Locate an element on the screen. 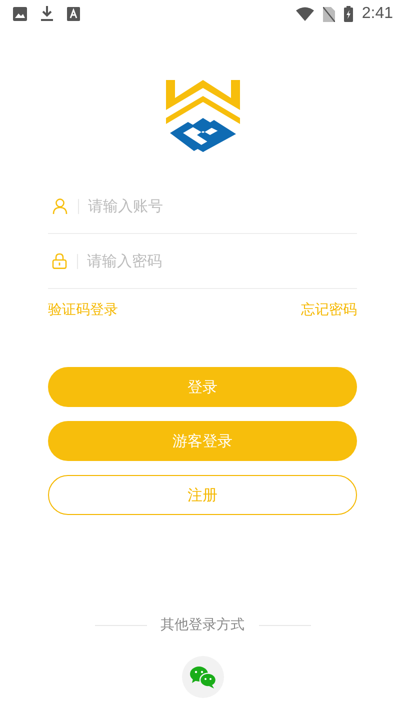 The width and height of the screenshot is (405, 720). register-button: 注册 is located at coordinates (202, 495).